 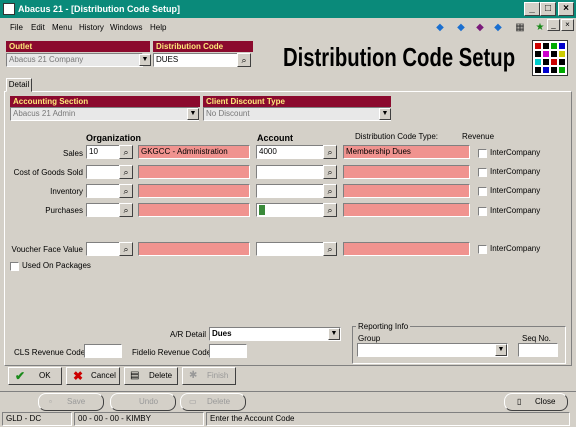 I want to click on accounting-section-select: Abacus 21 Admin, so click(x=104, y=114).